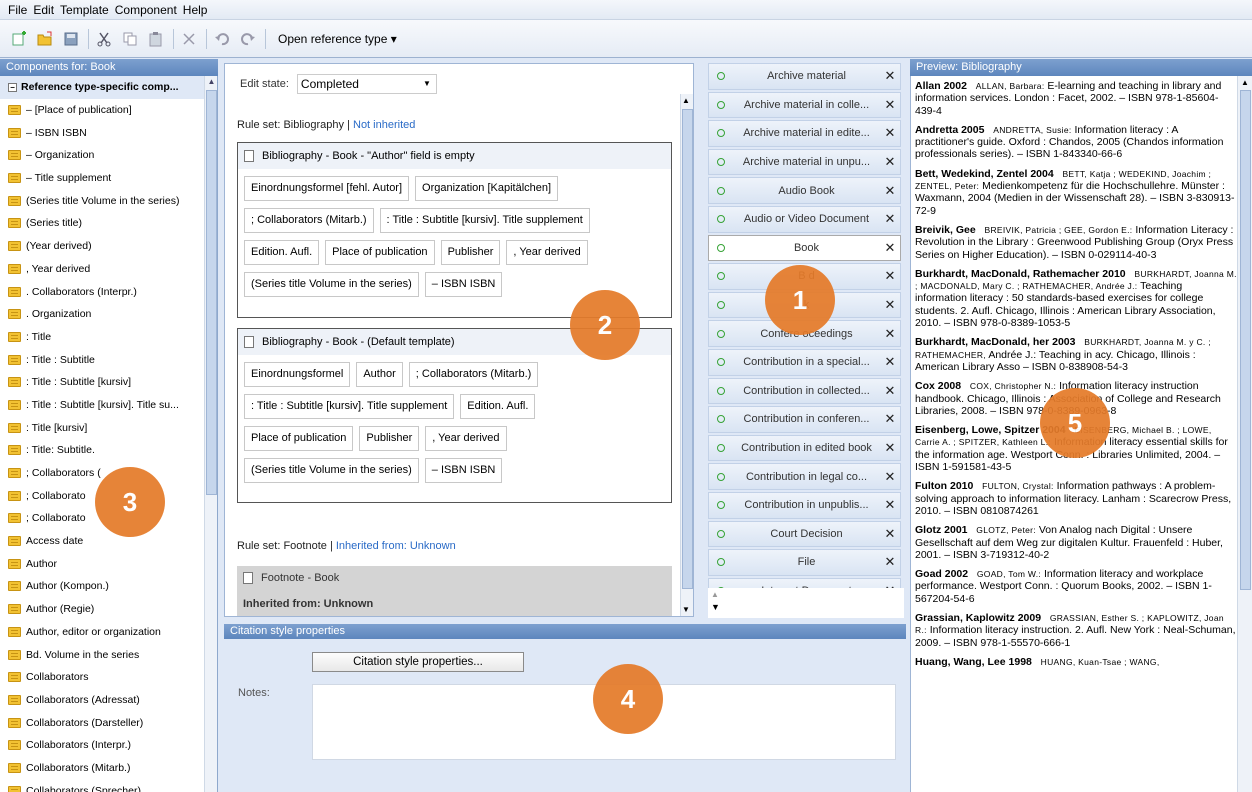 The image size is (1252, 792). I want to click on component-item: Bd. Volume in the series, so click(102, 654).